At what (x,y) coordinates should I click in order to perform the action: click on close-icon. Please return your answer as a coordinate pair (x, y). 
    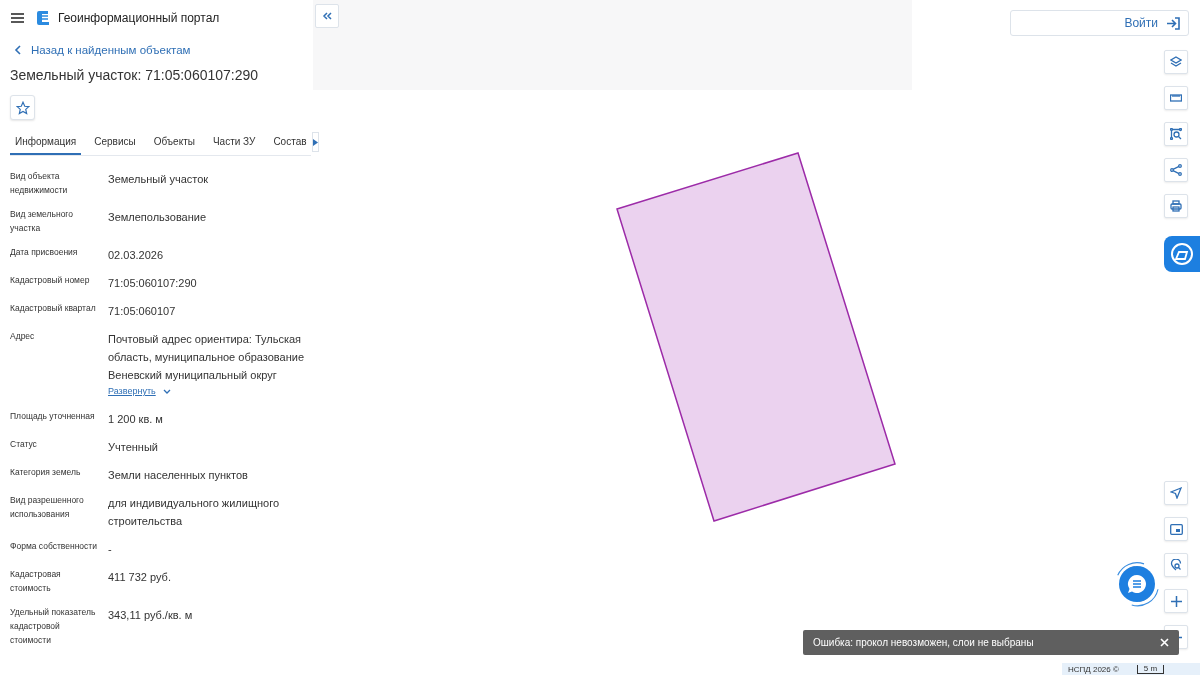
    Looking at the image, I should click on (1164, 642).